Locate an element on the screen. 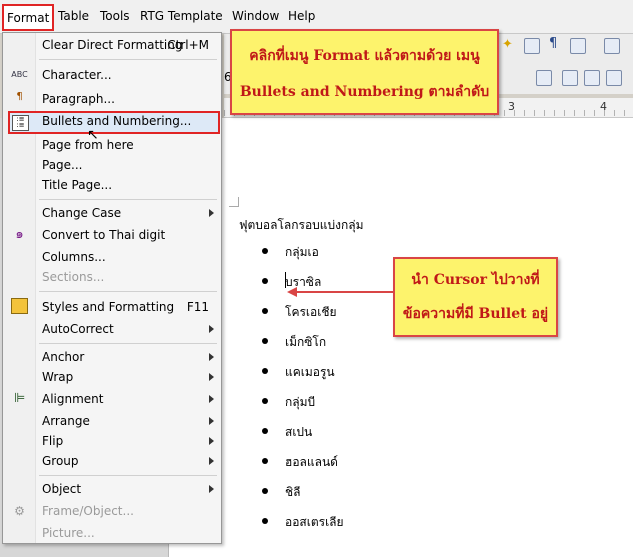 This screenshot has height=557, width=633. list-item-text: โครเอเชีย is located at coordinates (311, 312).